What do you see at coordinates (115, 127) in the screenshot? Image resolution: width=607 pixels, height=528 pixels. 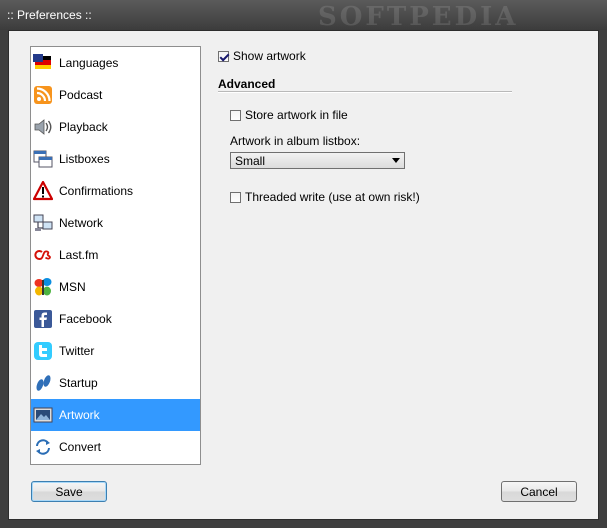 I see `nav-item-playback: Playback` at bounding box center [115, 127].